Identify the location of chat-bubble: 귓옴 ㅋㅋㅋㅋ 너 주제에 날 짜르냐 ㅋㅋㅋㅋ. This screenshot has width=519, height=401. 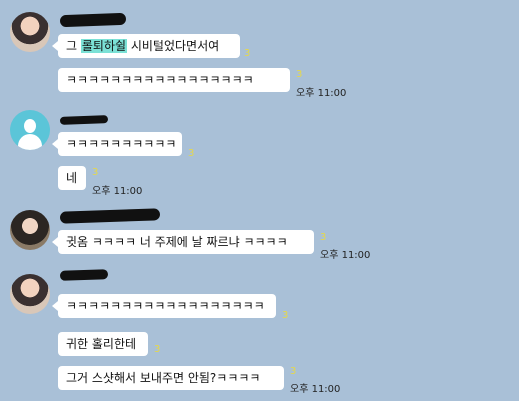
(183, 242).